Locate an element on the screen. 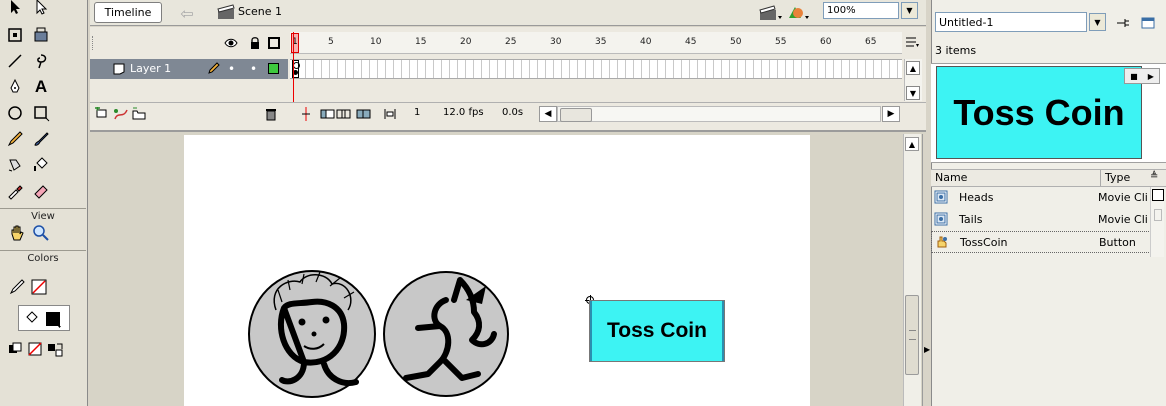 The height and width of the screenshot is (406, 1166). fill-color-icon is located at coordinates (31, 319).